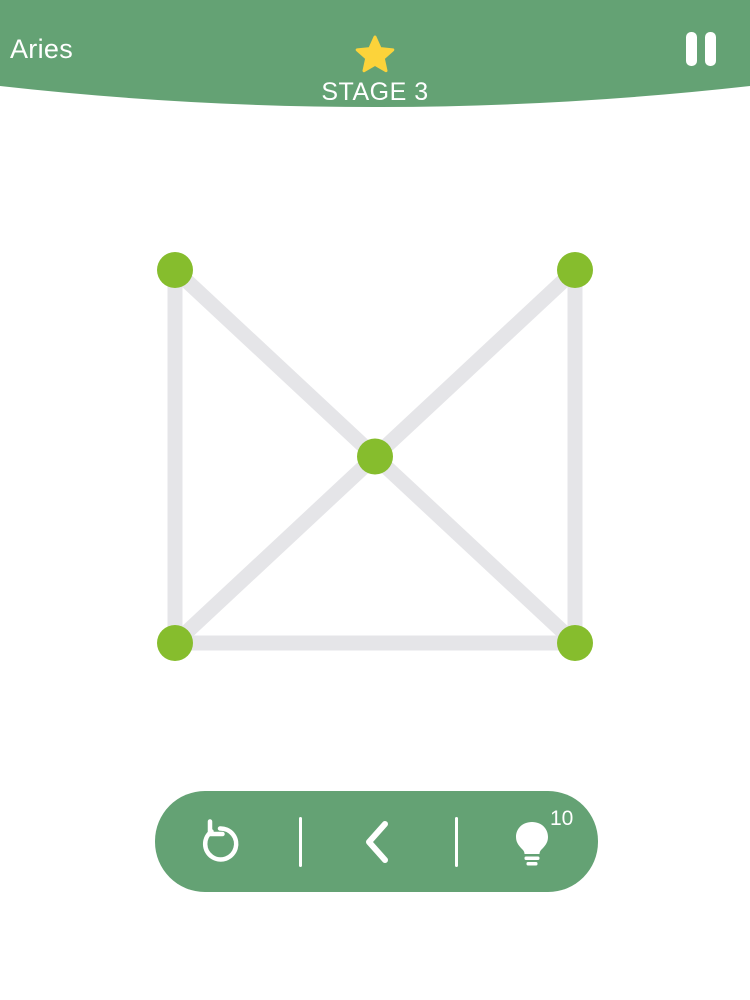 The width and height of the screenshot is (750, 1000). I want to click on puzzle-node-top-right, so click(575, 270).